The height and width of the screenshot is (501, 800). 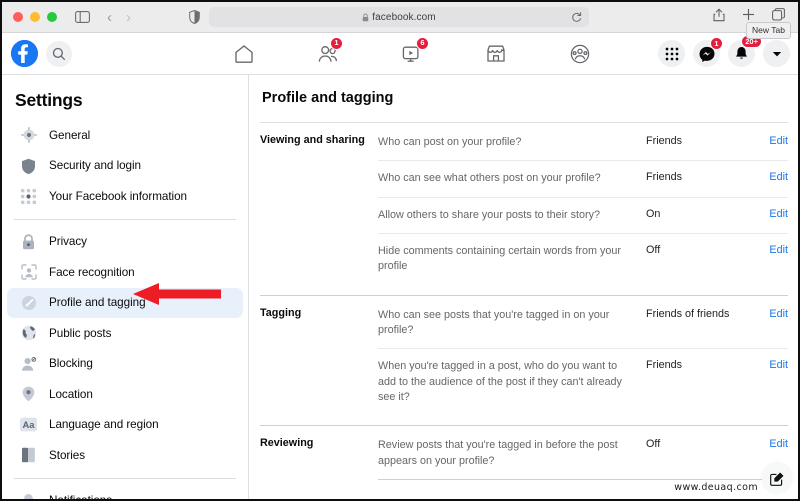 What do you see at coordinates (125, 394) in the screenshot?
I see `sidebar-item-location: Location` at bounding box center [125, 394].